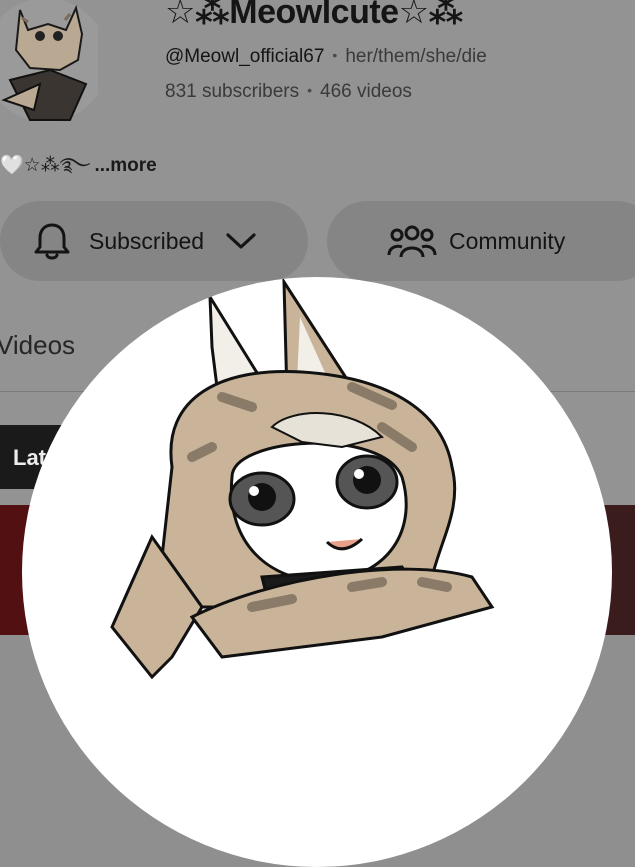  I want to click on channel-name: ☆⁂Meowlcute☆⁂, so click(314, 15).